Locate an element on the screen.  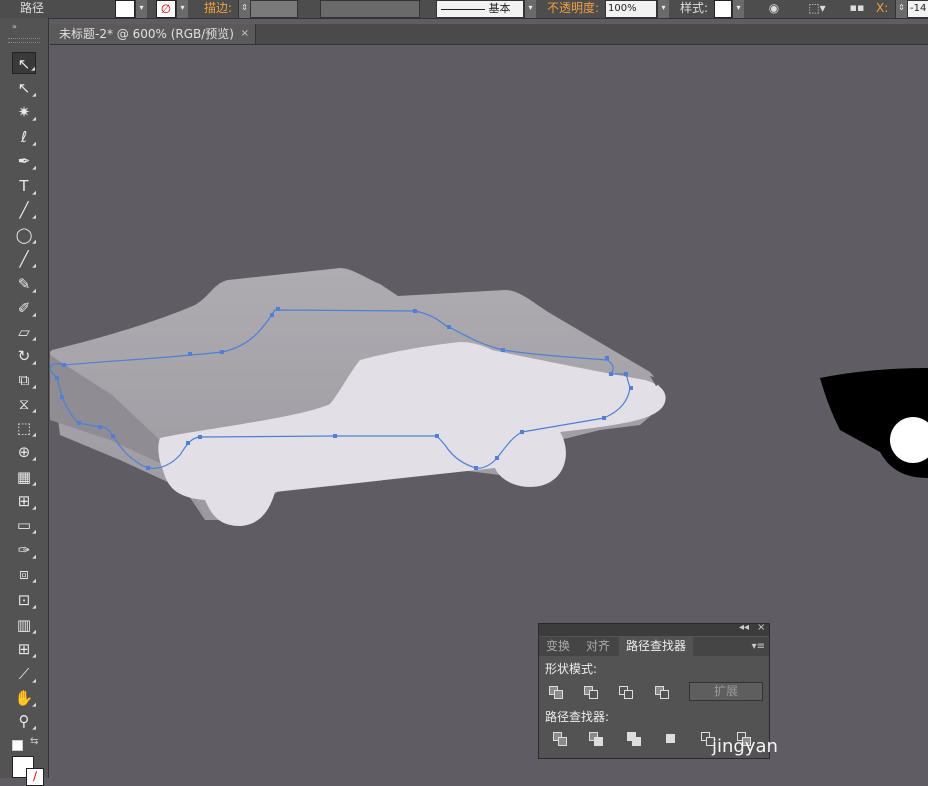
stroke-label: 描边: is located at coordinates (222, 9).